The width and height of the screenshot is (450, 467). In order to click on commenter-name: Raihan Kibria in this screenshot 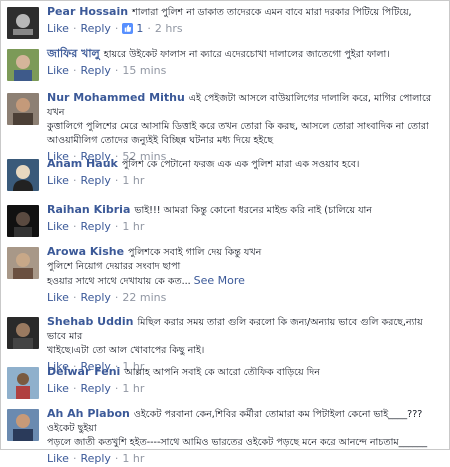, I will do `click(88, 209)`.